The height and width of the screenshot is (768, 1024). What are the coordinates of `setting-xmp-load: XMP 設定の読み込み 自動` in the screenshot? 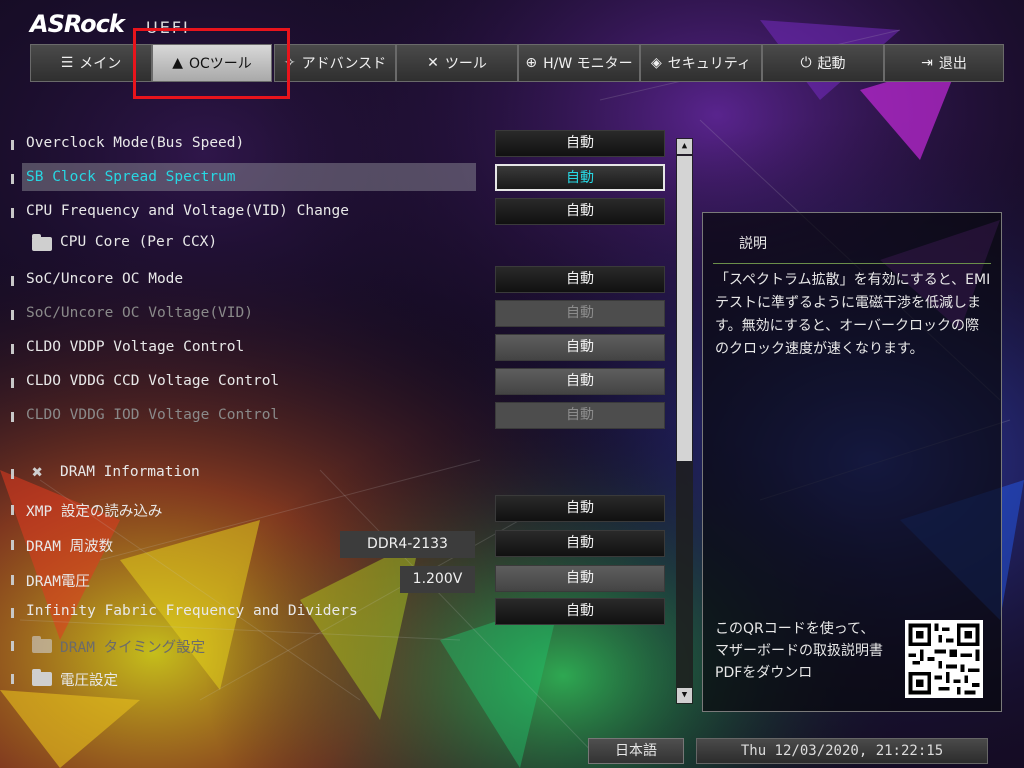 It's located at (340, 509).